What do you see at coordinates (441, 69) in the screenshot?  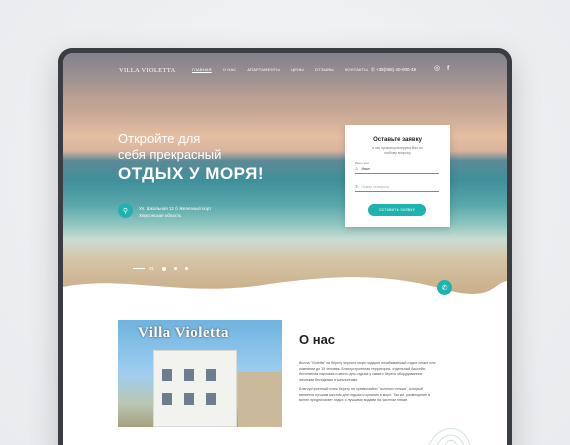 I see `social-links: ◎ f` at bounding box center [441, 69].